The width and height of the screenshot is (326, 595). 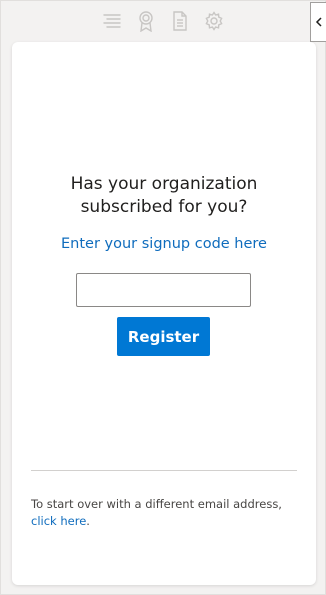 I want to click on list-icon, so click(x=112, y=21).